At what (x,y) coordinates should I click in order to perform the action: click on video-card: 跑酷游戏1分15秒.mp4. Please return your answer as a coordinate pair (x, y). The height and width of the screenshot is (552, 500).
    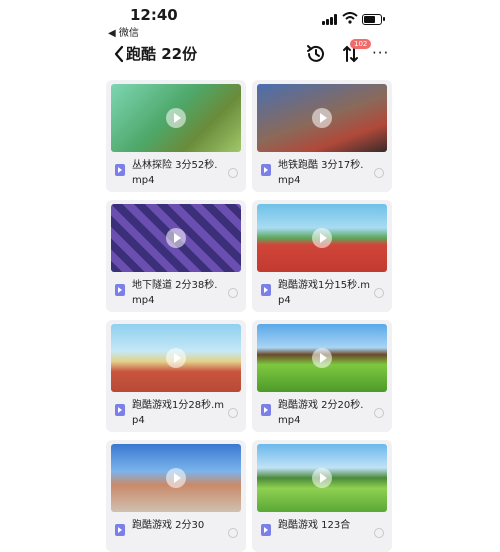
    Looking at the image, I should click on (322, 256).